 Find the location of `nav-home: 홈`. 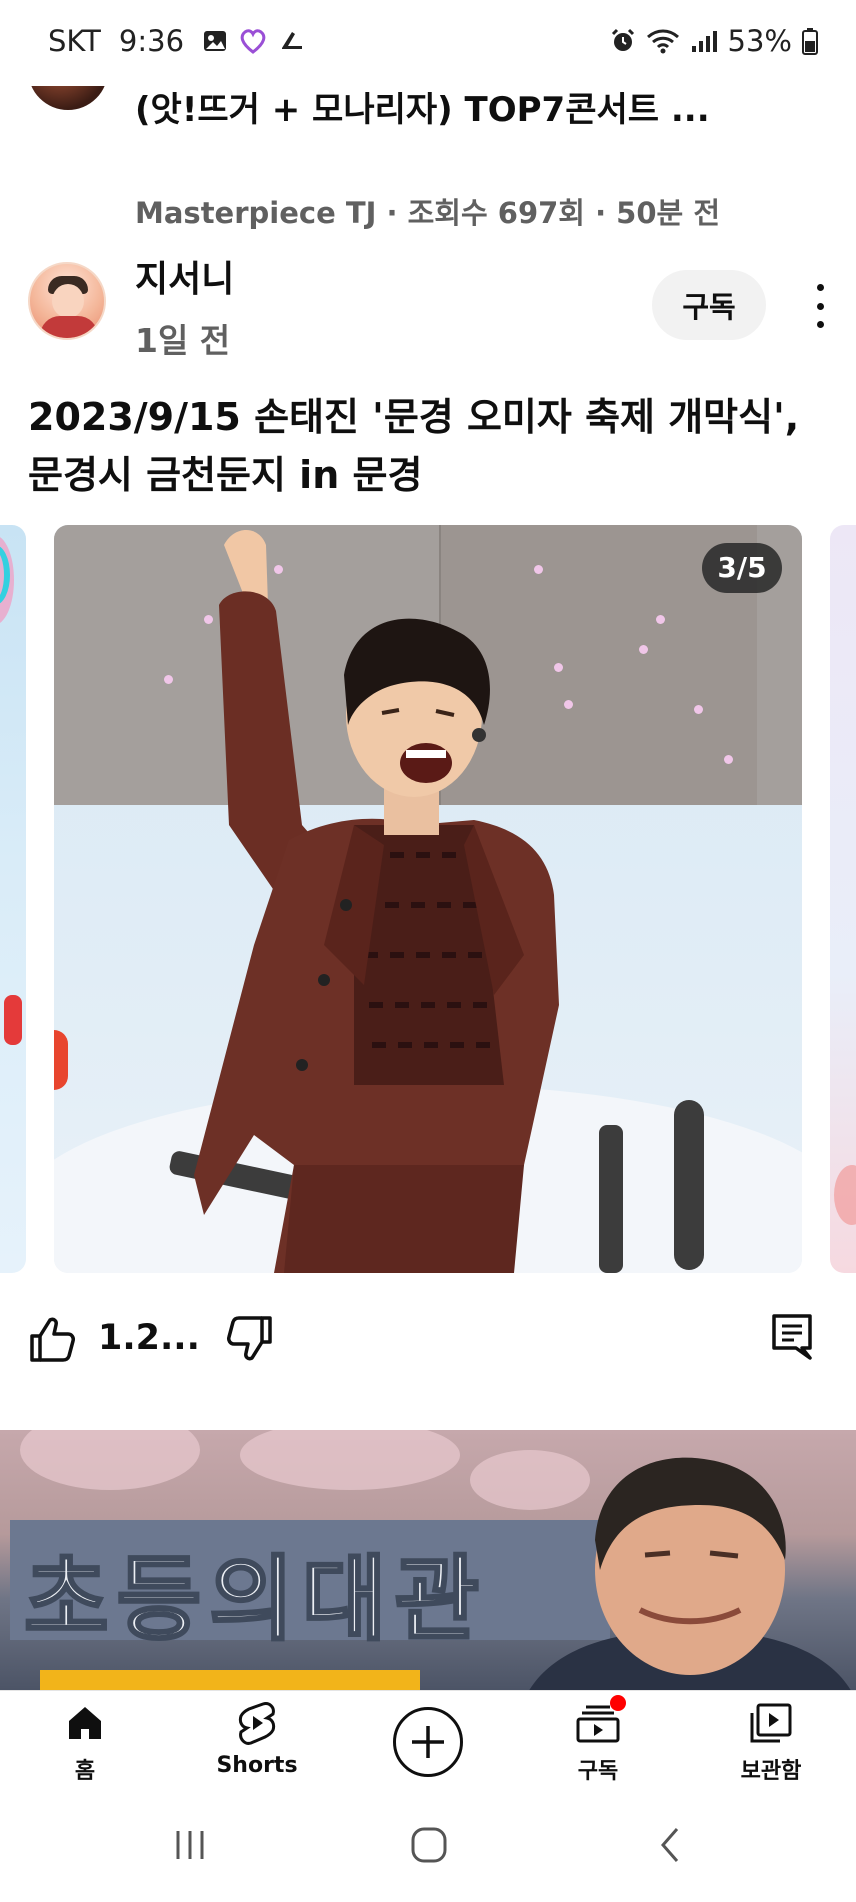

nav-home: 홈 is located at coordinates (85, 1744).